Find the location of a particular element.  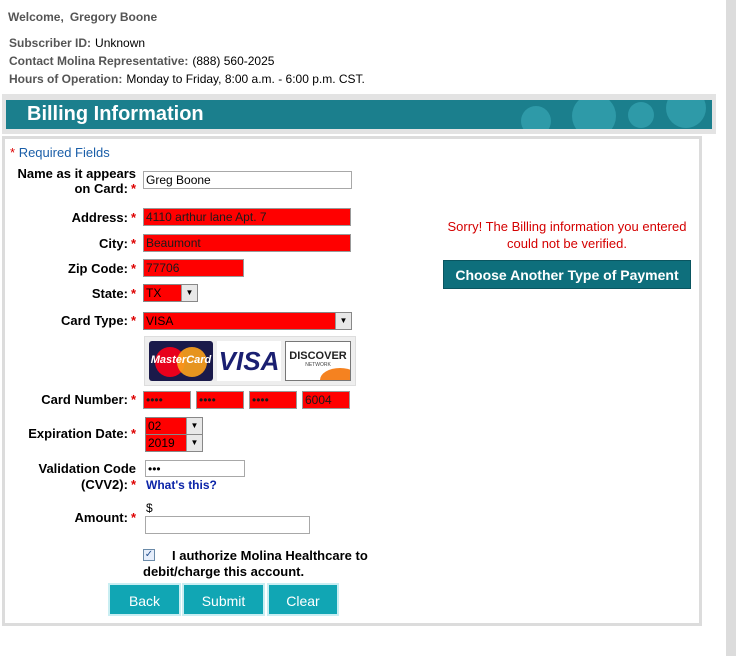

clear-button: Clear is located at coordinates (303, 599).